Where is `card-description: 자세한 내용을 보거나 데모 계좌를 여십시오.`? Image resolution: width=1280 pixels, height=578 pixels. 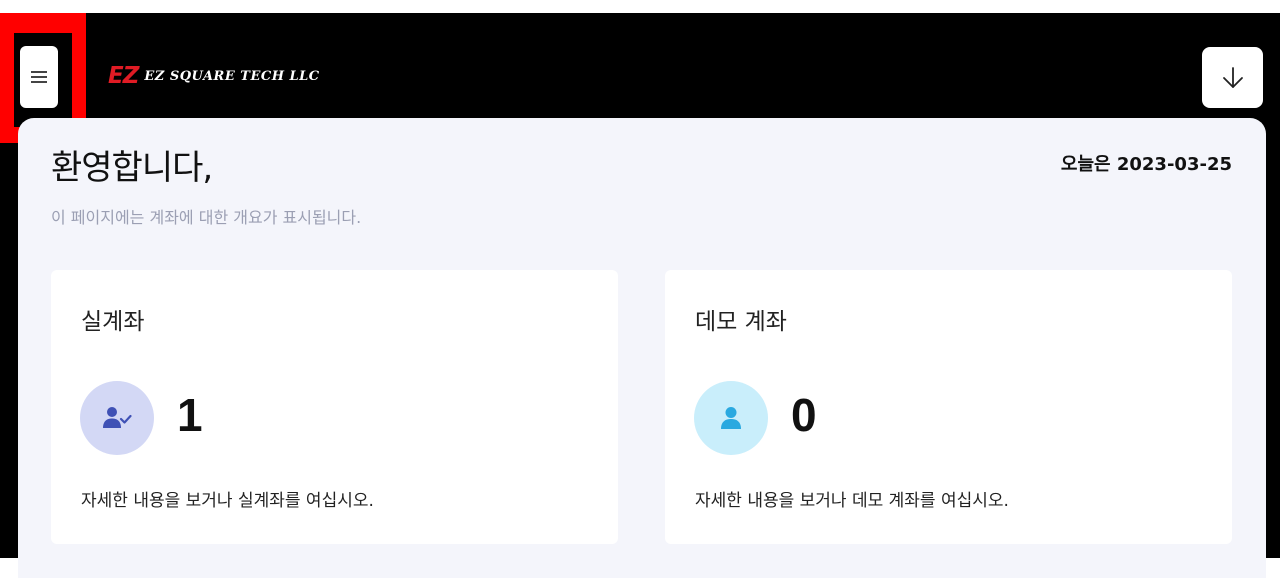
card-description: 자세한 내용을 보거나 데모 계좌를 여십시오. is located at coordinates (852, 501).